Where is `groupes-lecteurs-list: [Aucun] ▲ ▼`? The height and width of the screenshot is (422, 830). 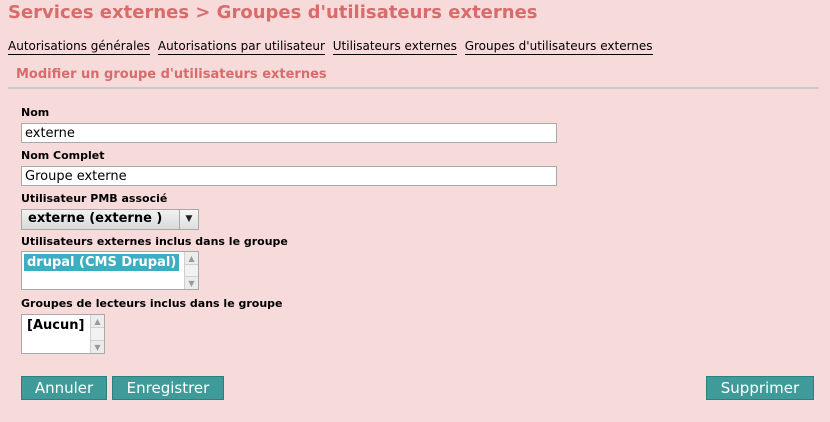 groupes-lecteurs-list: [Aucun] ▲ ▼ is located at coordinates (63, 334).